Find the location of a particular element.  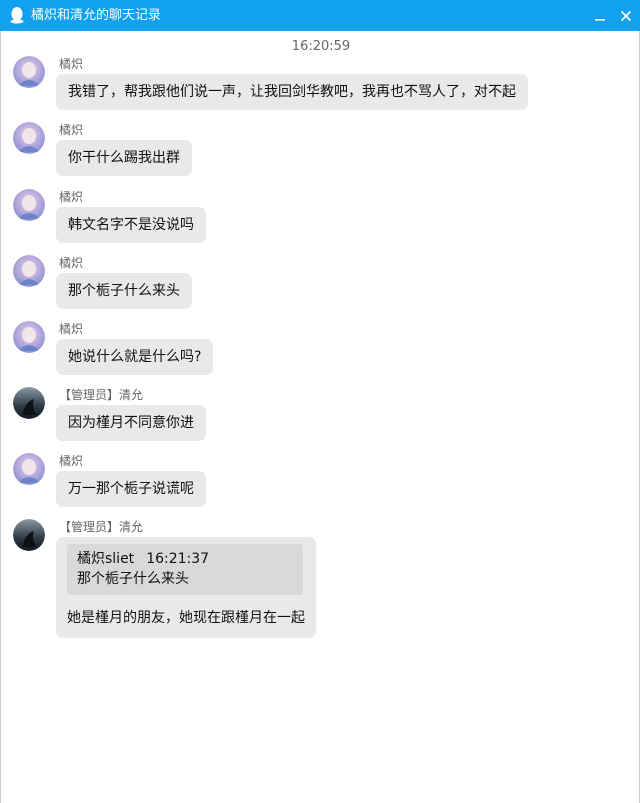

quote-text: 那个栀子什么来头 is located at coordinates (133, 579).